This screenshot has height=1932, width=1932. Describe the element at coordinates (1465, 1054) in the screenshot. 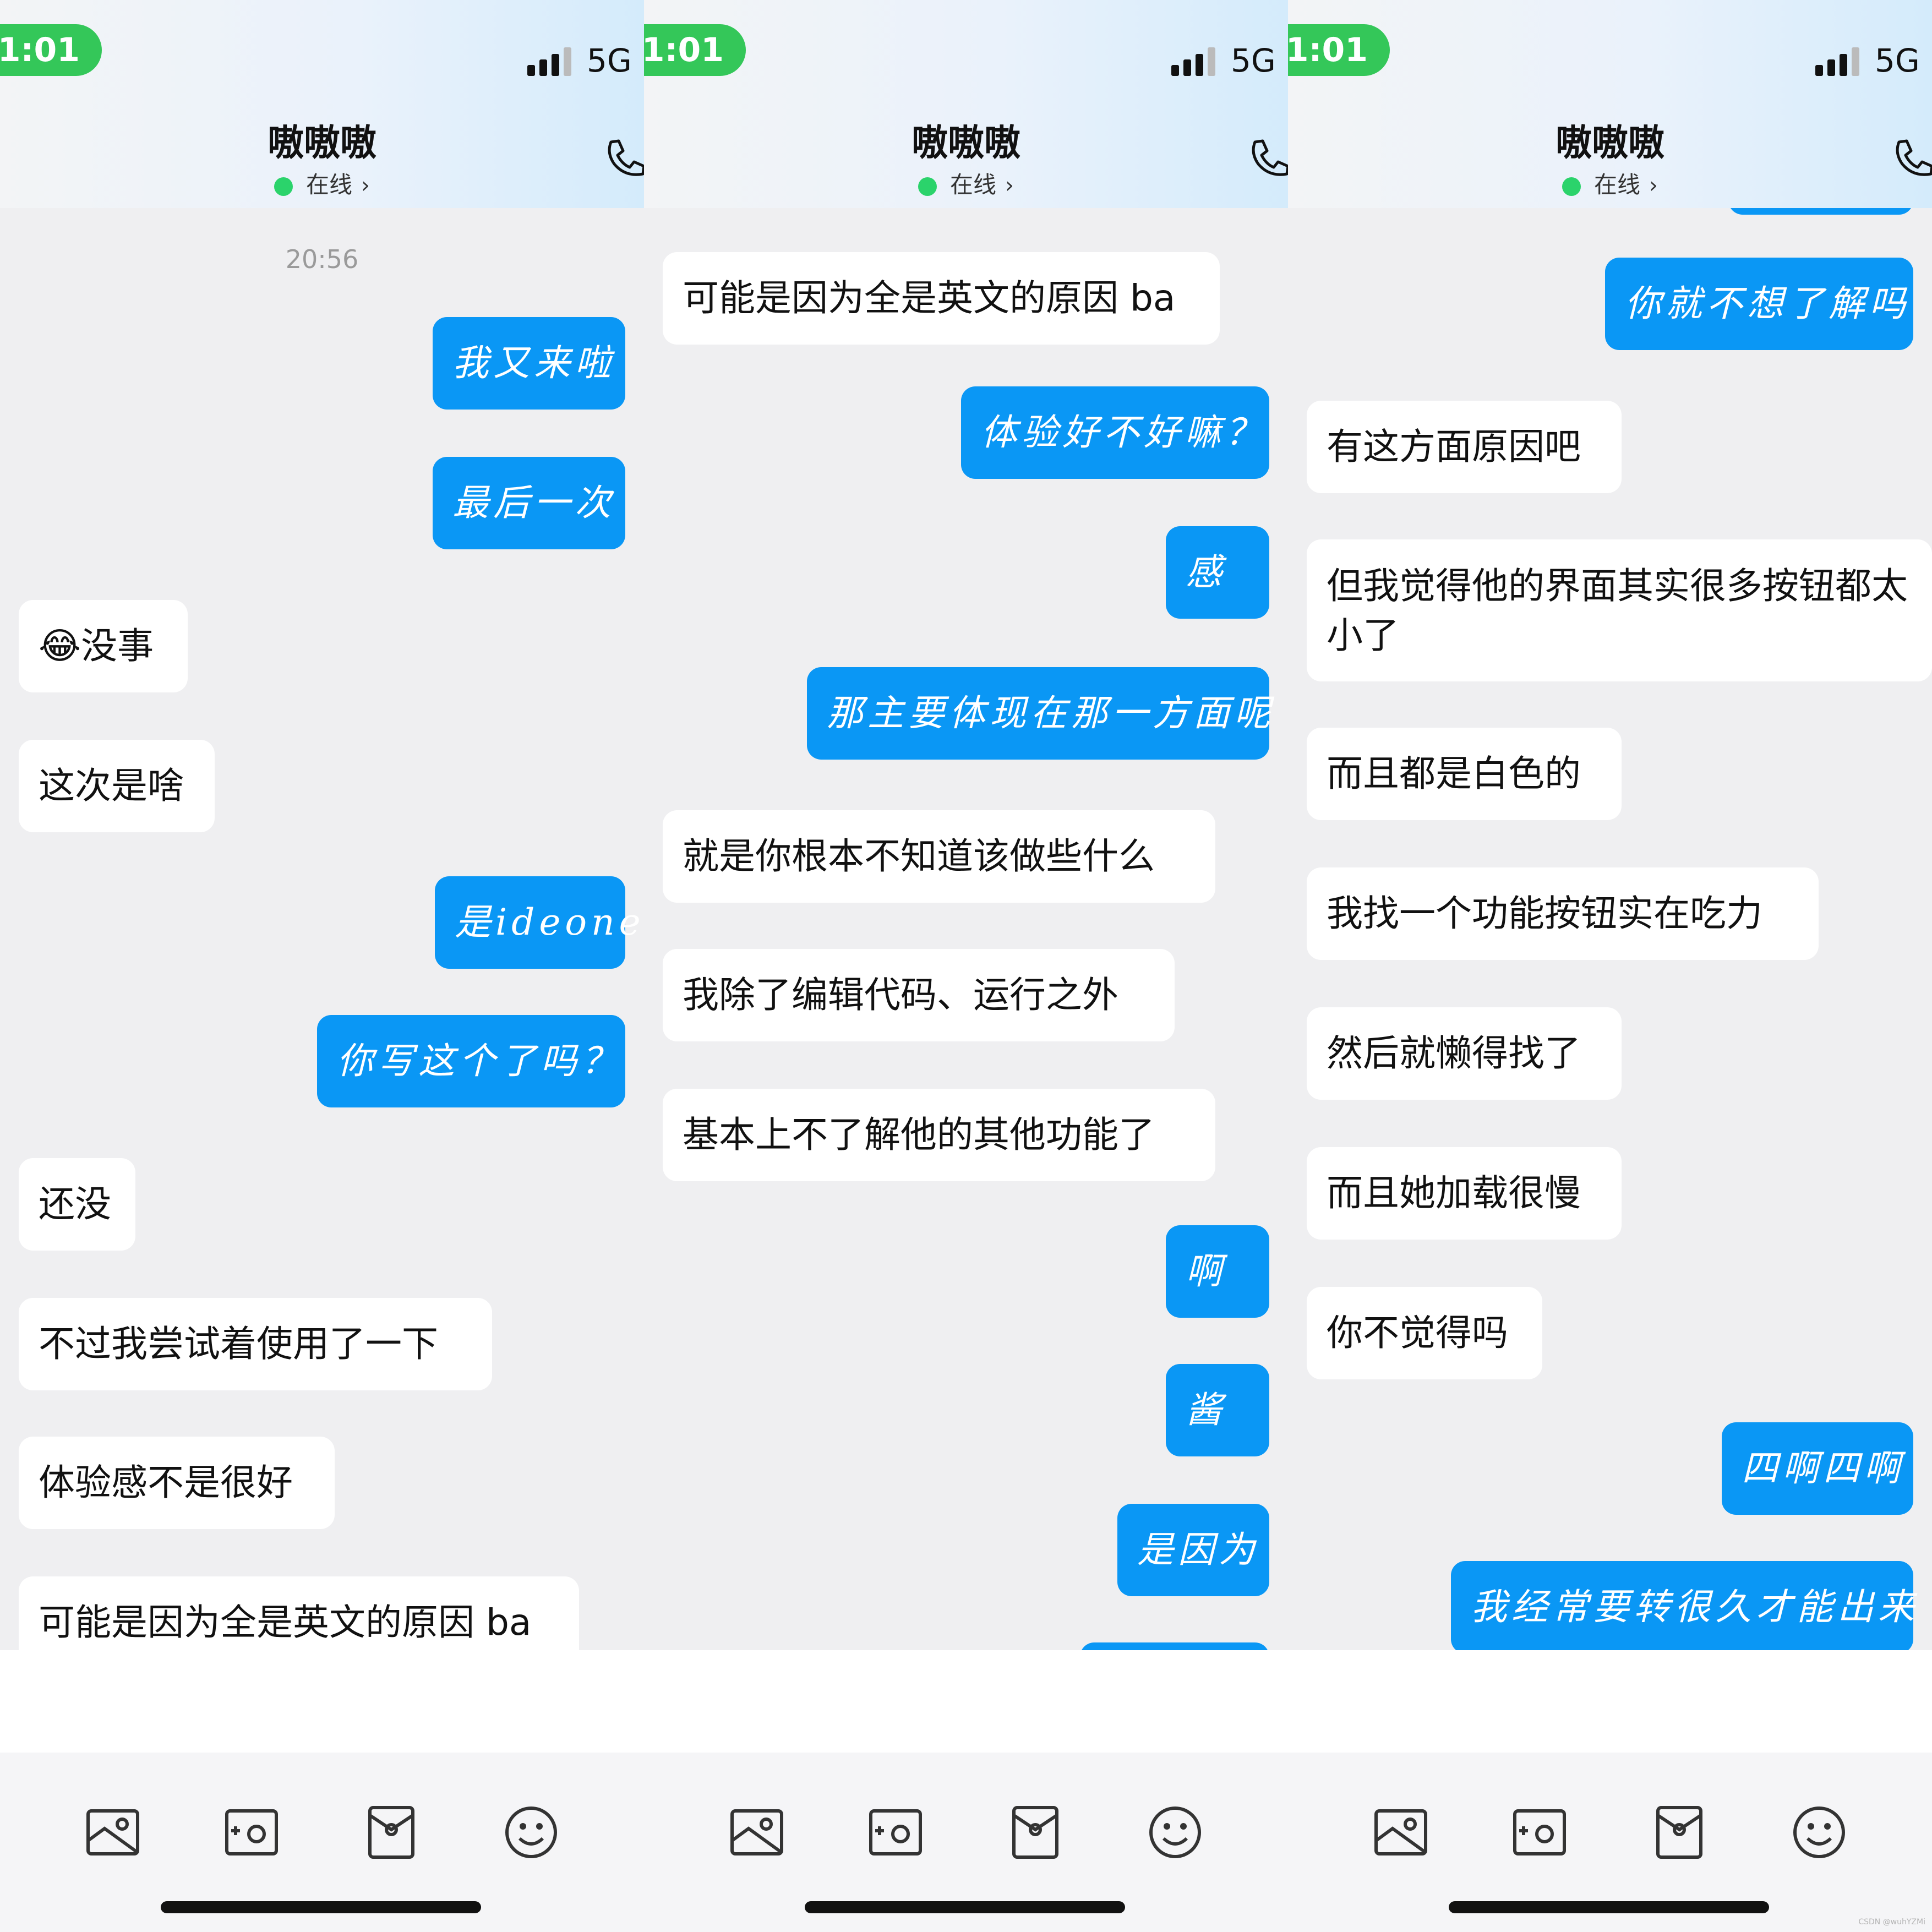

I see `incoming-message: 然后就懒得找了` at that location.